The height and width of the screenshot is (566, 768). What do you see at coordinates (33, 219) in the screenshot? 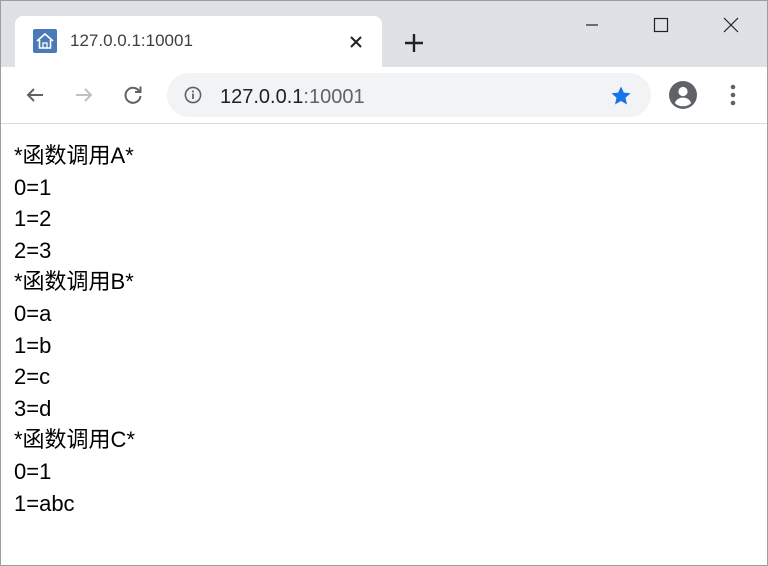
I see `output-line: 1=2` at bounding box center [33, 219].